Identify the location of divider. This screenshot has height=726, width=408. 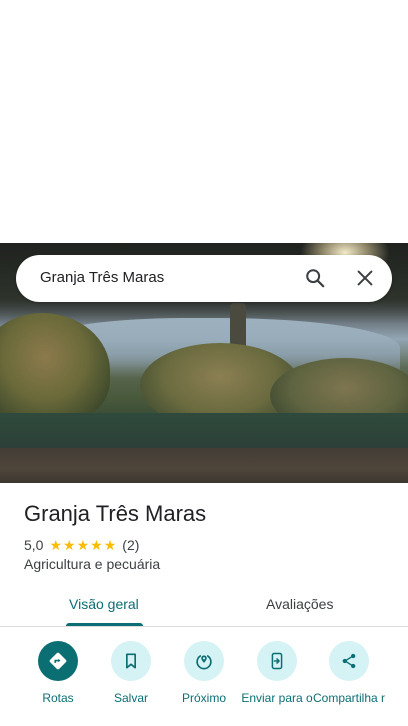
(204, 626).